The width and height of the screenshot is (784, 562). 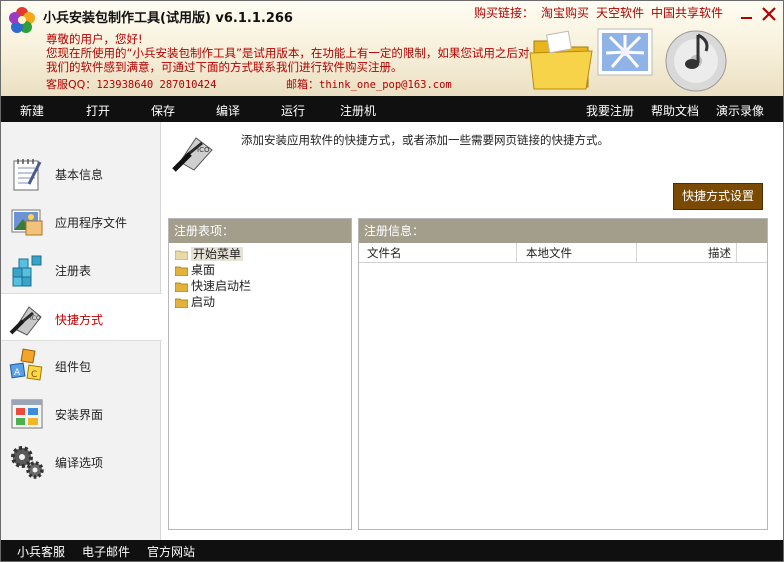 I want to click on column-header-local-file: 本地文件, so click(x=577, y=253).